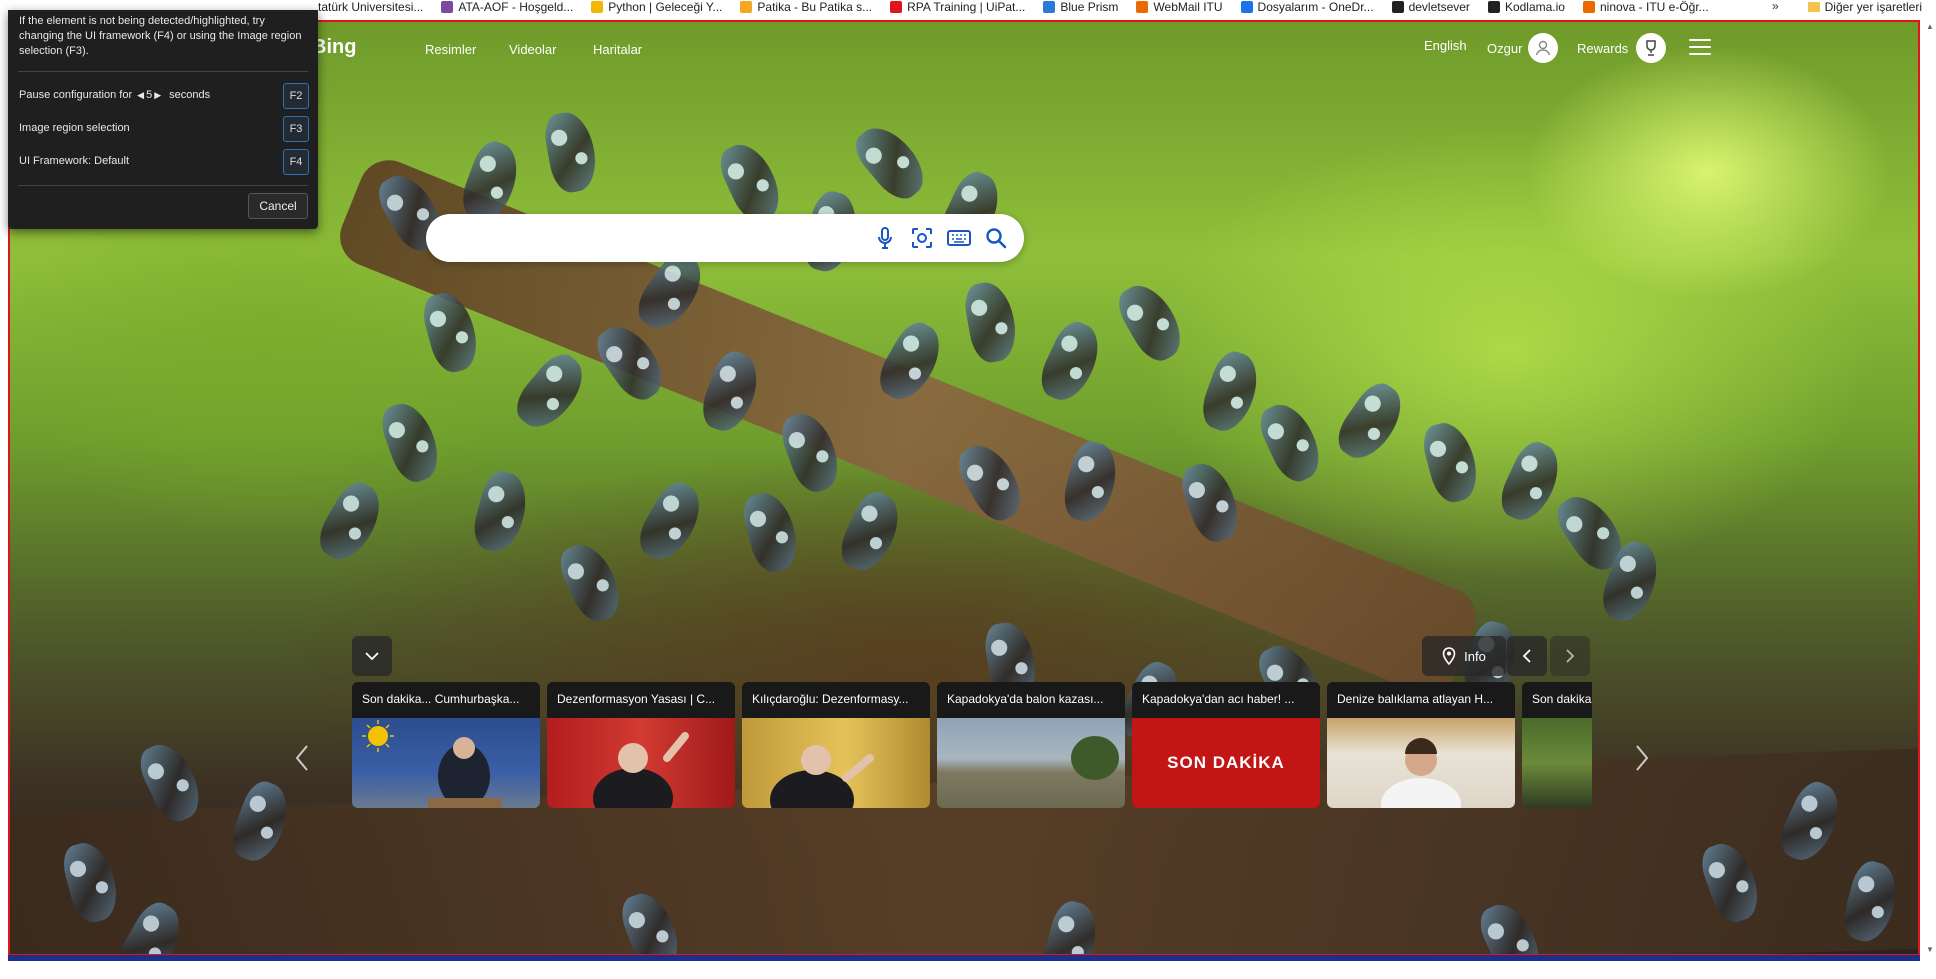 This screenshot has width=1936, height=979. Describe the element at coordinates (164, 162) in the screenshot. I see `ui-framework-row: UI Framework: Default F4` at that location.